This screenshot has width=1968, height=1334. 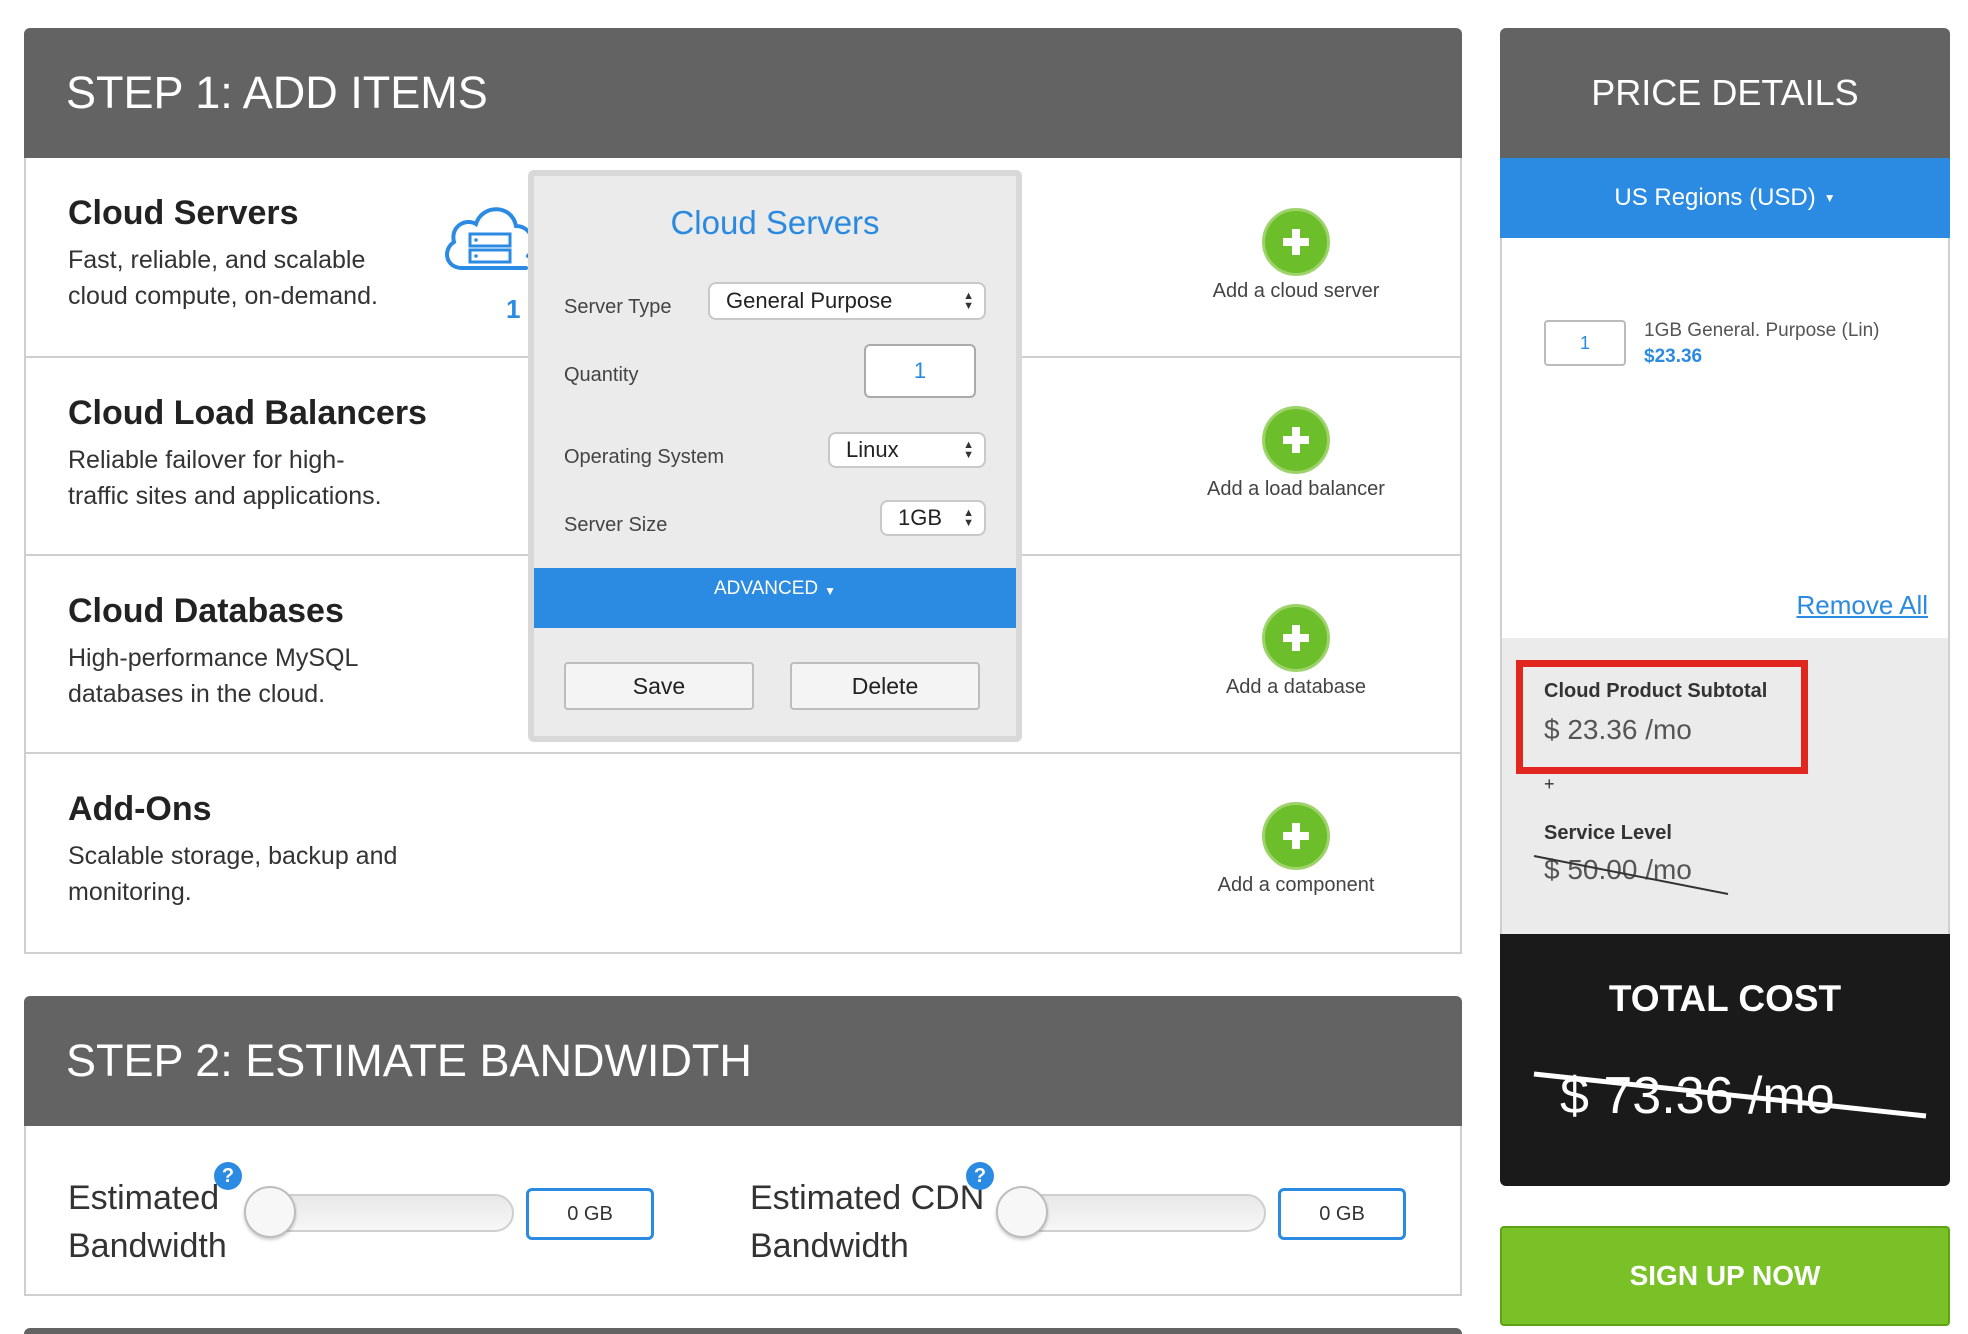 I want to click on bandwidth-label: Estimated Bandwidth, so click(x=147, y=1222).